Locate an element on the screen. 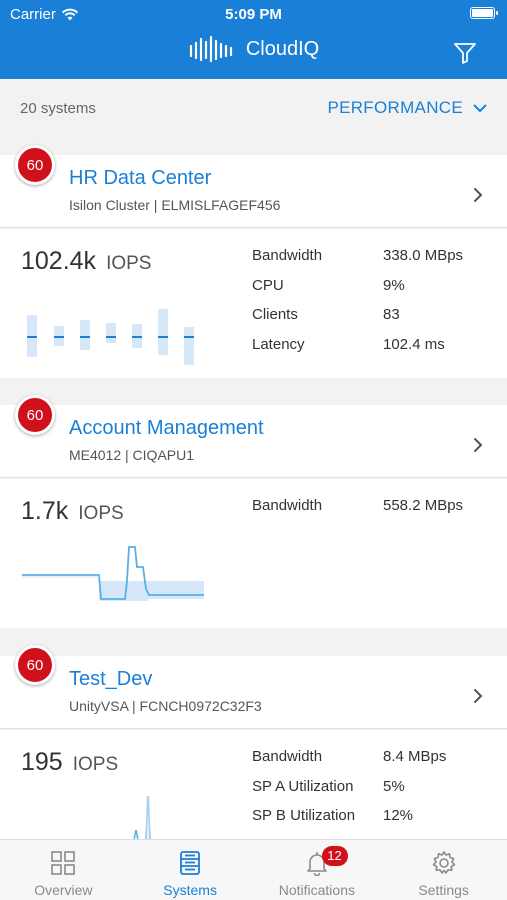 Image resolution: width=507 pixels, height=900 pixels. metric-selector-label: PERFORMANCE is located at coordinates (395, 107).